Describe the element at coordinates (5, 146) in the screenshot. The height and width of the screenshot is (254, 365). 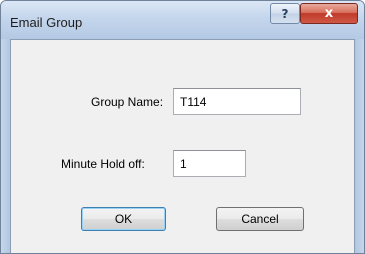
I see `window-frame-left` at that location.